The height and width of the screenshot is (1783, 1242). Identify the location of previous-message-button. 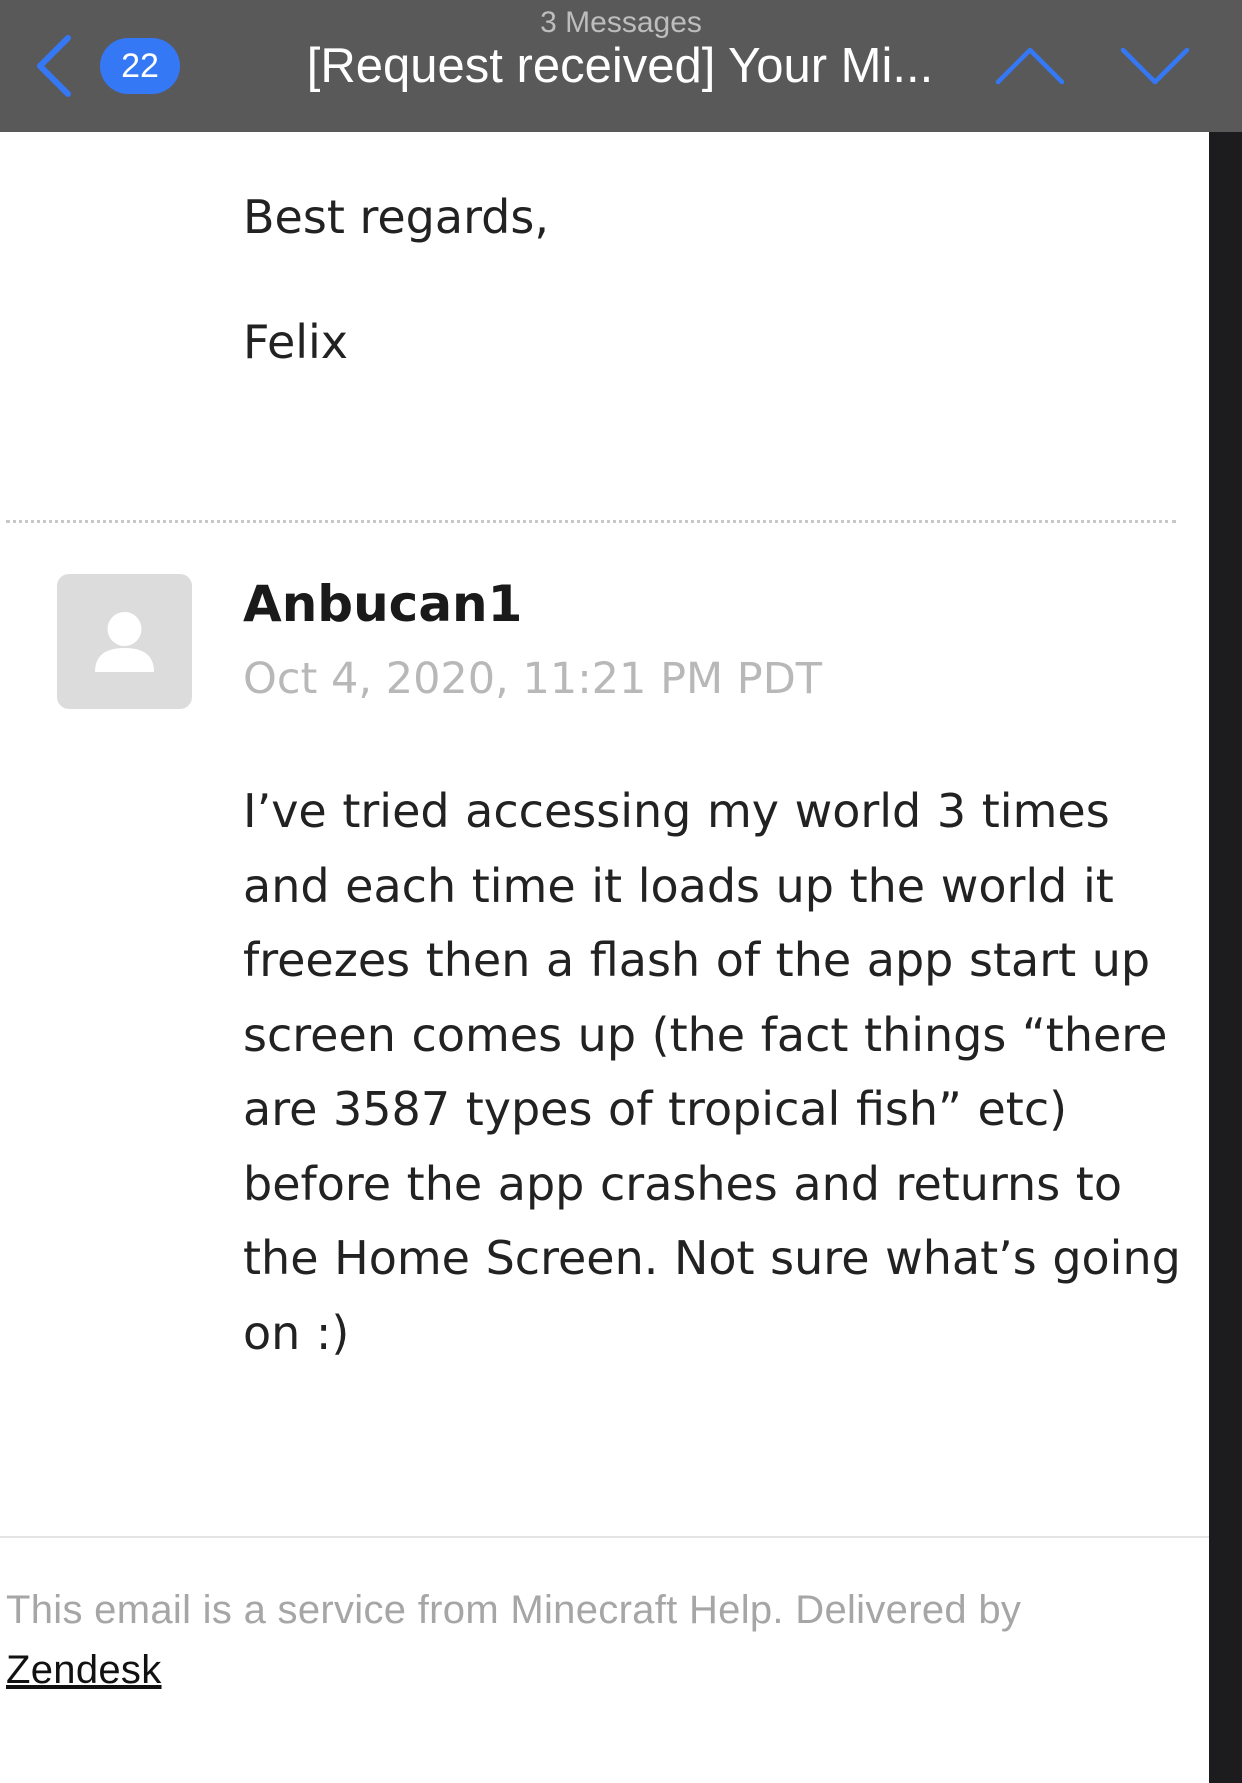
(1030, 65).